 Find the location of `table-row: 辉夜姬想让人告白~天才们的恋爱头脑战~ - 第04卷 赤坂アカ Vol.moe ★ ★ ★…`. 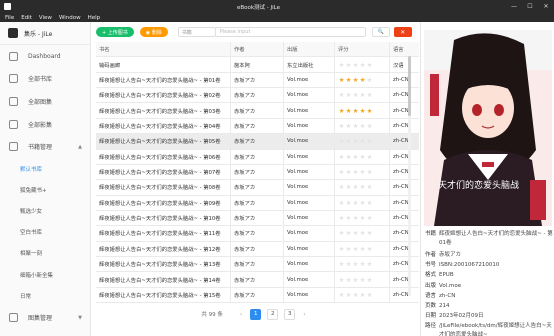

table-row: 辉夜姬想让人告白~天才们的恋爱头脑战~ - 第04卷 赤坂アカ Vol.moe ★ ★ ★… is located at coordinates (257, 126).